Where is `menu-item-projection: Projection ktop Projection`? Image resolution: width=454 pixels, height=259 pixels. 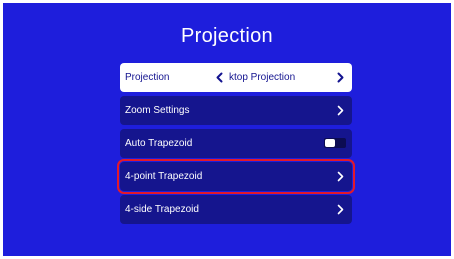
menu-item-projection: Projection ktop Projection is located at coordinates (236, 77).